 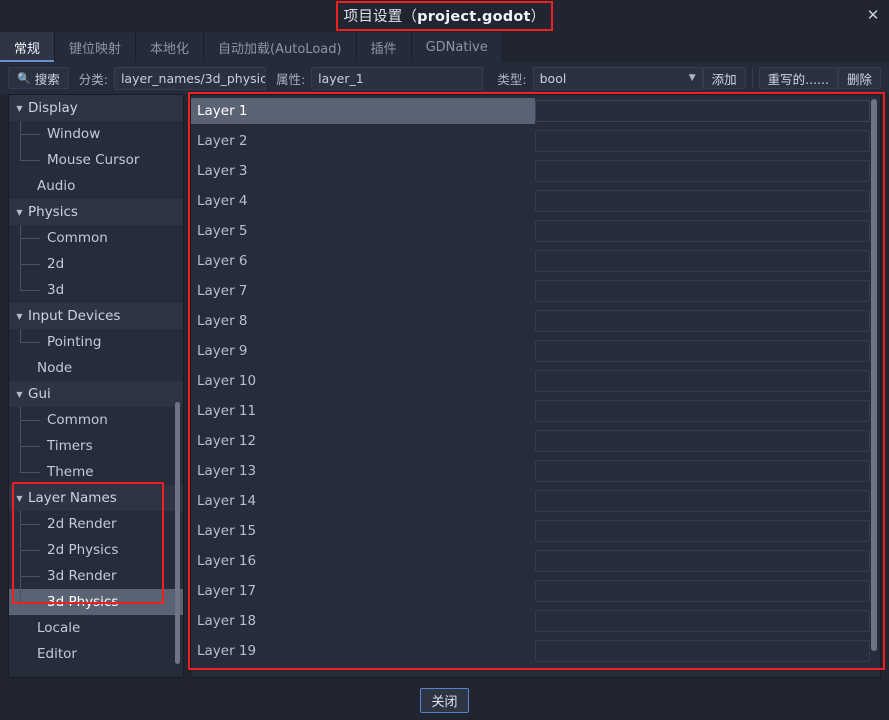 I want to click on table-row: Layer 12, so click(x=535, y=441).